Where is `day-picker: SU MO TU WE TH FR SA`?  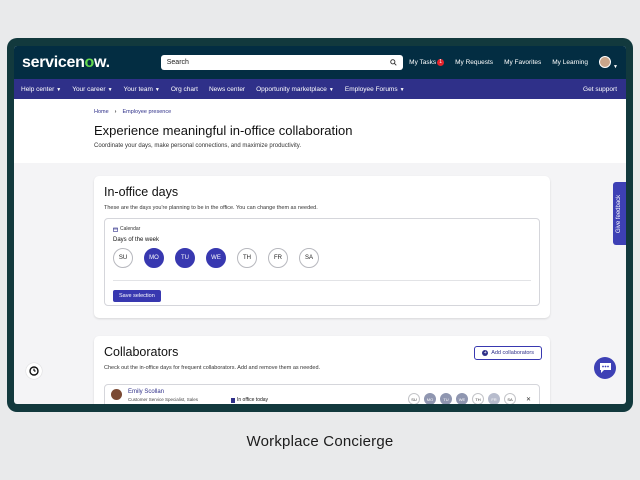 day-picker: SU MO TU WE TH FR SA is located at coordinates (322, 258).